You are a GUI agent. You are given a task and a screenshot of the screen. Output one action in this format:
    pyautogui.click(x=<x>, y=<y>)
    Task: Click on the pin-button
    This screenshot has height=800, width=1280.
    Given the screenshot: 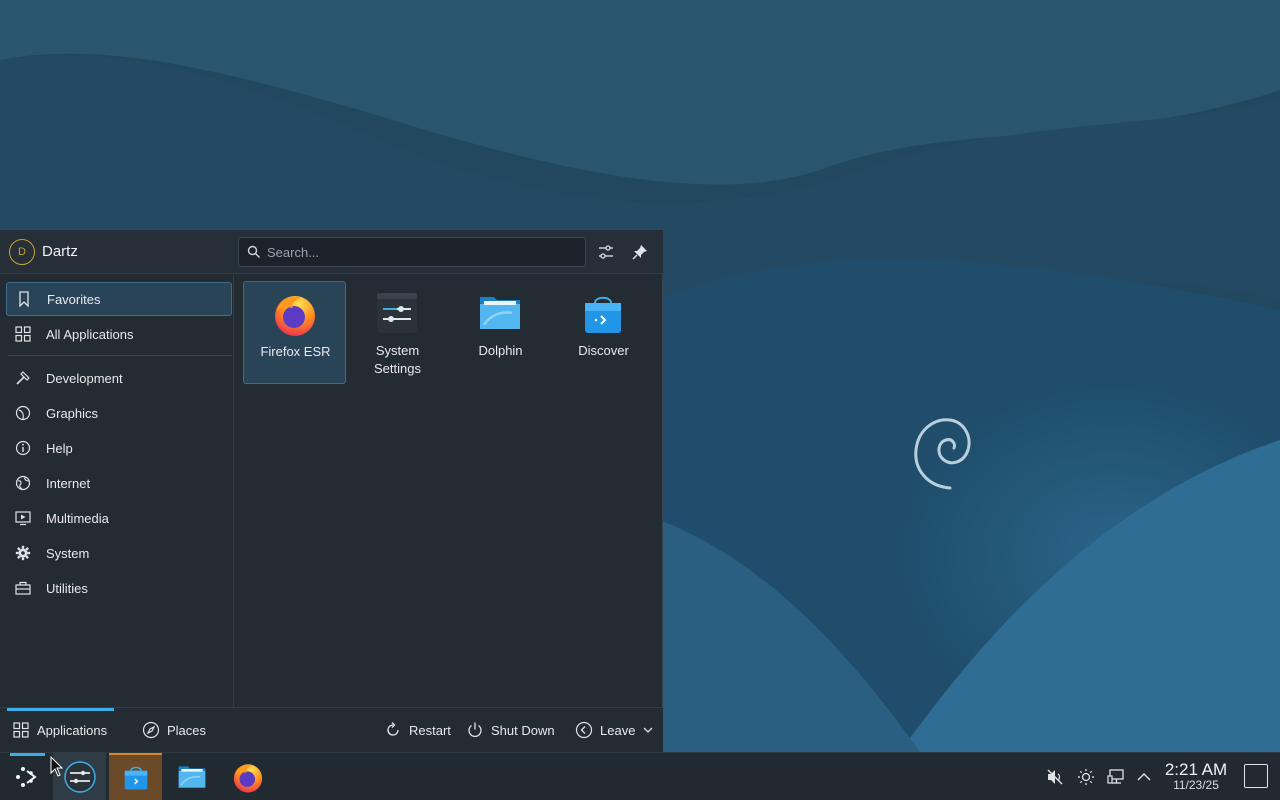 What is the action you would take?
    pyautogui.click(x=640, y=252)
    